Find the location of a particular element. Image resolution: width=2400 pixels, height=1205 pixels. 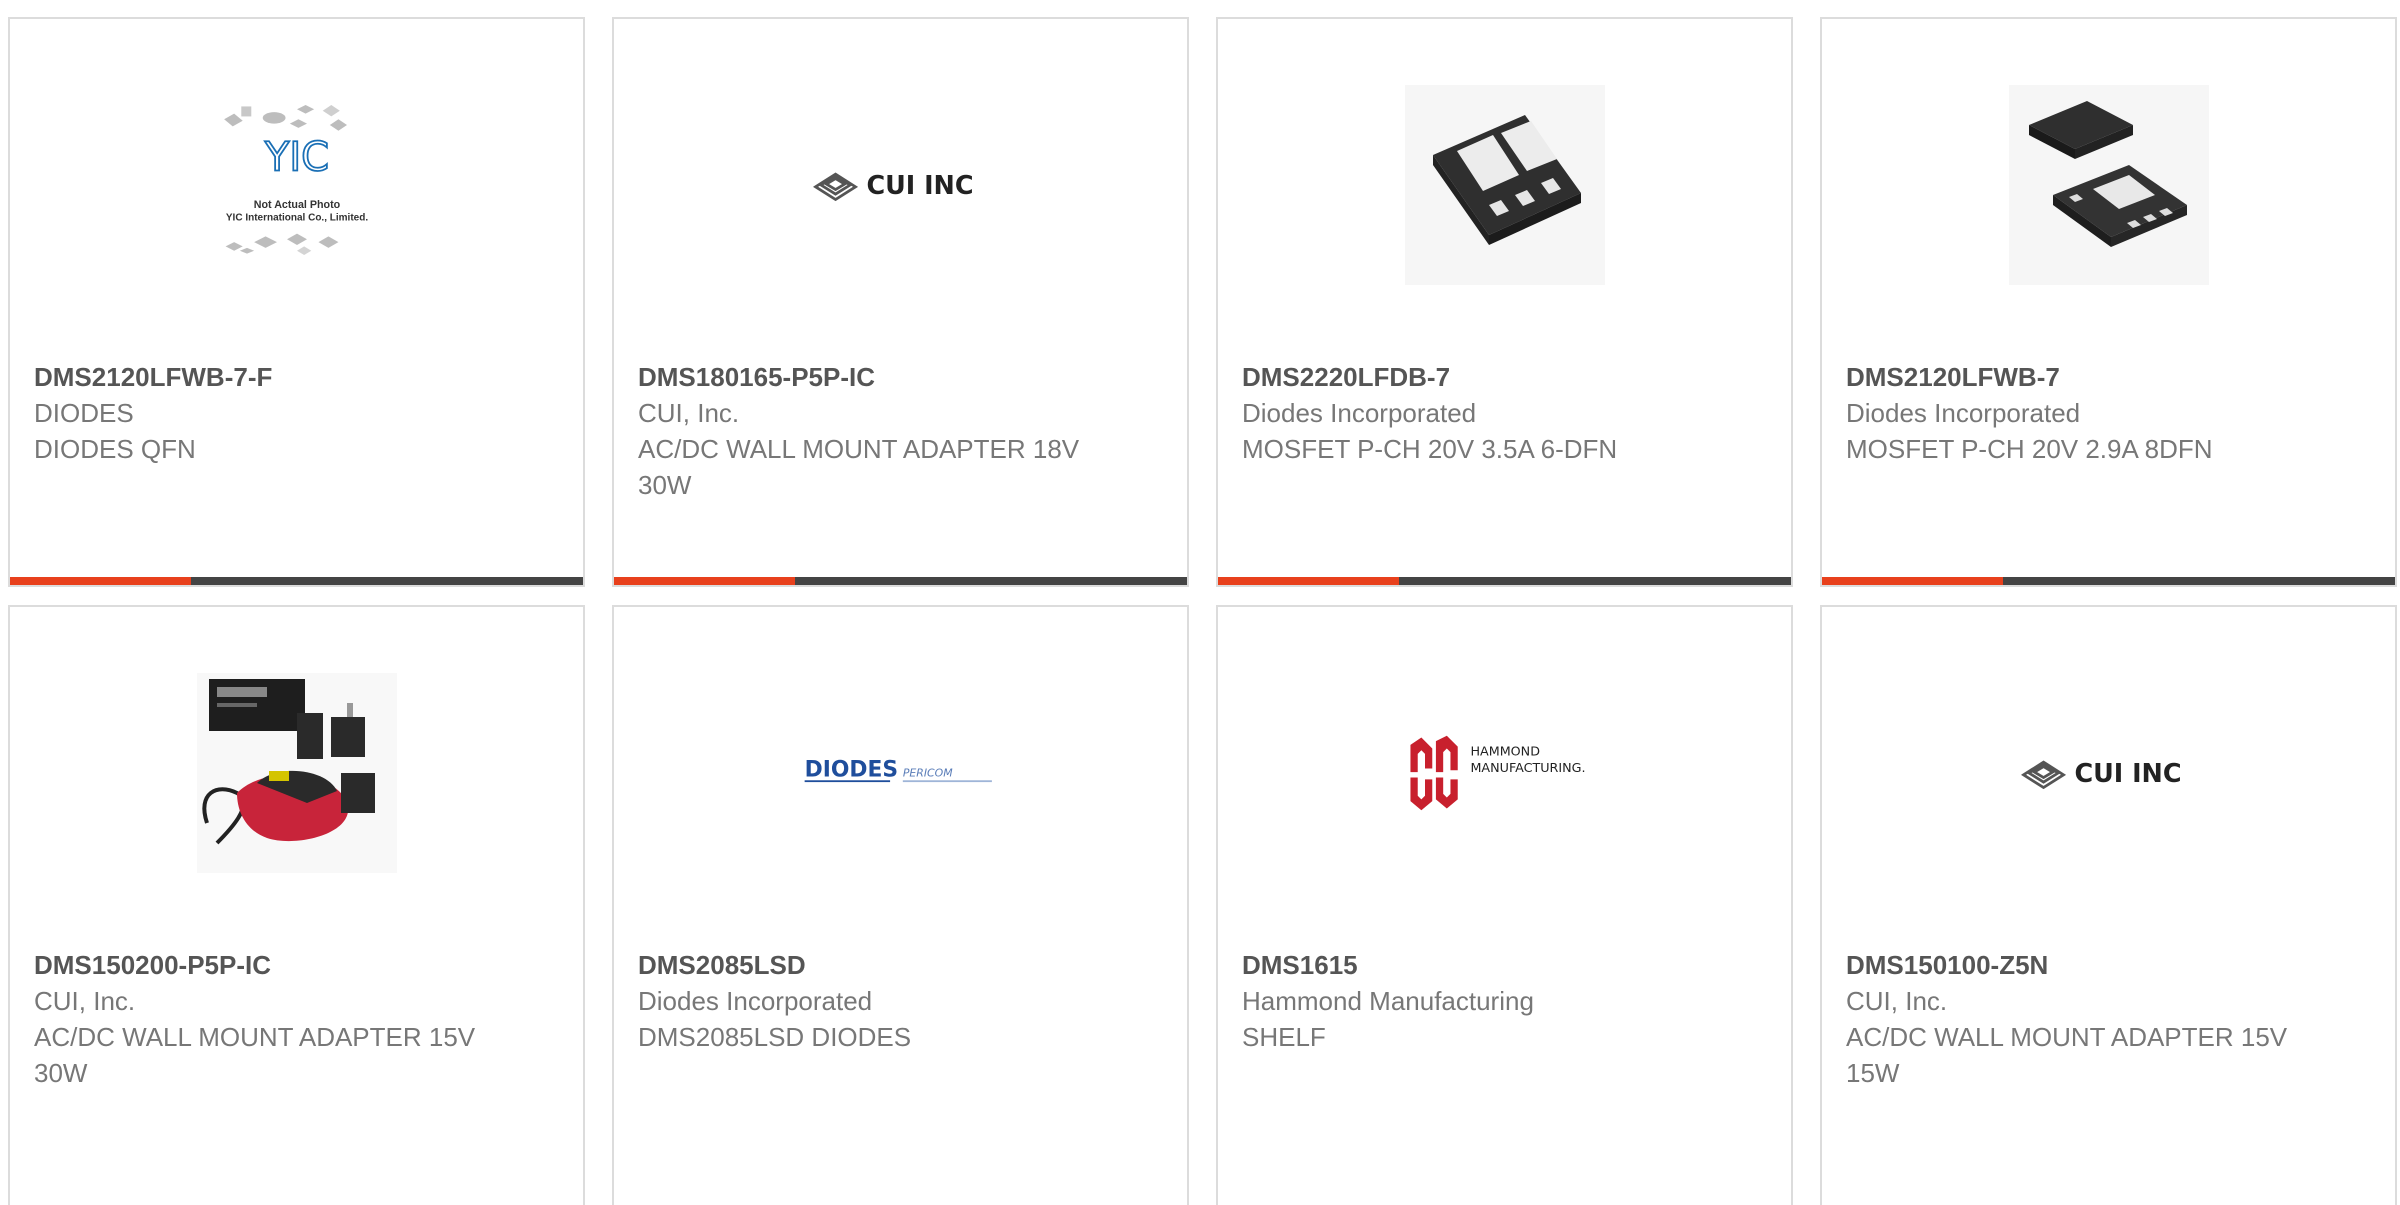

hammond-logo-text: HAMMOND is located at coordinates (1505, 751).